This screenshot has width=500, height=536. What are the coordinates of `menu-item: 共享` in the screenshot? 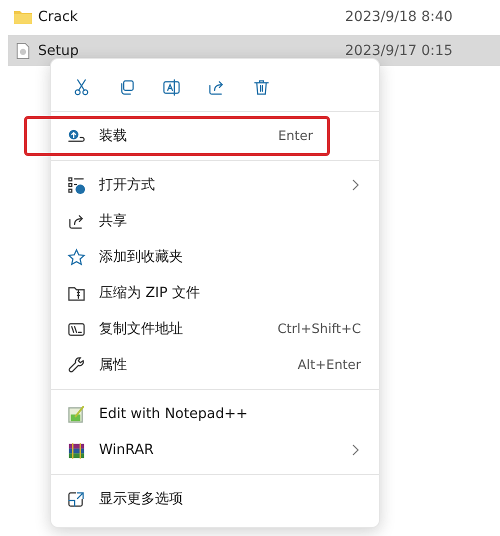 It's located at (215, 221).